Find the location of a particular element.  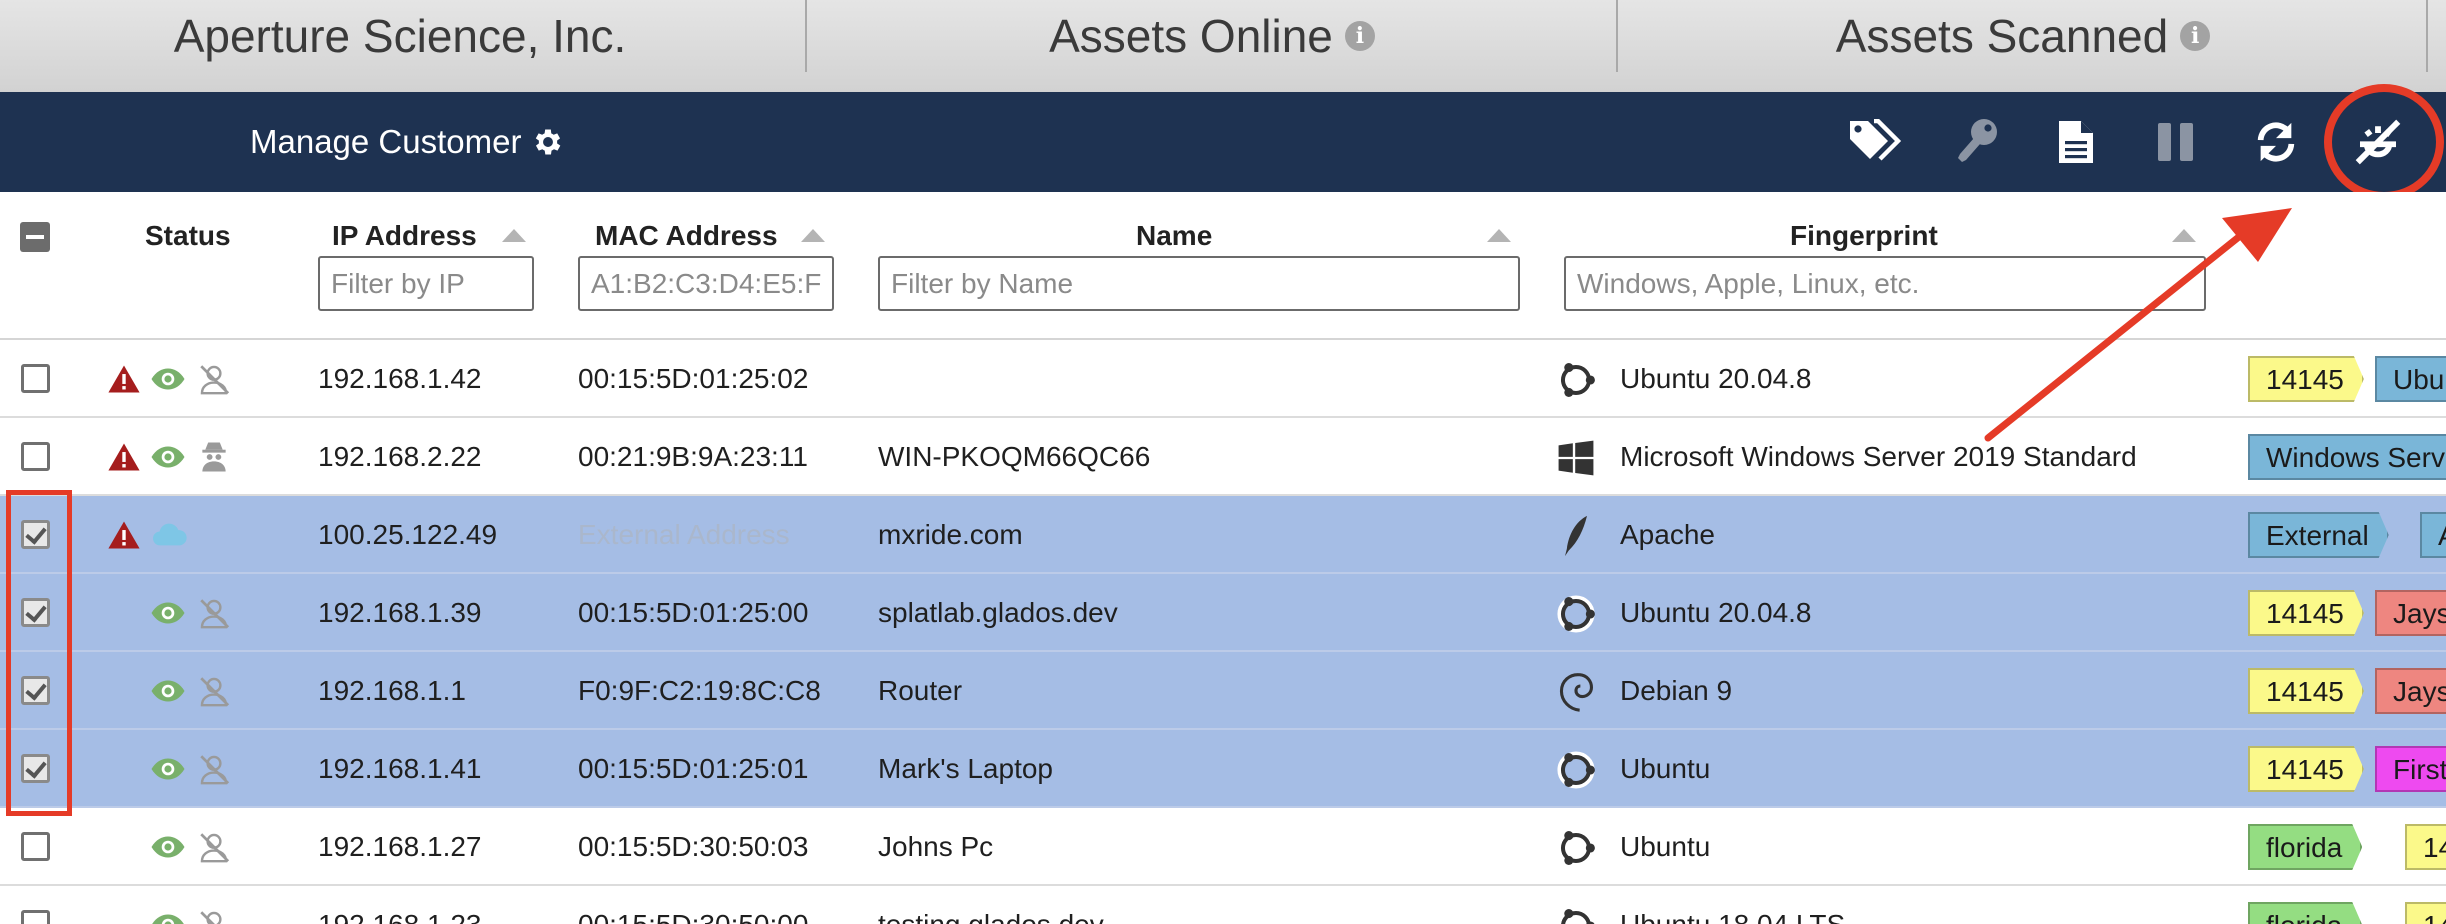

cloud-icon is located at coordinates (170, 535).